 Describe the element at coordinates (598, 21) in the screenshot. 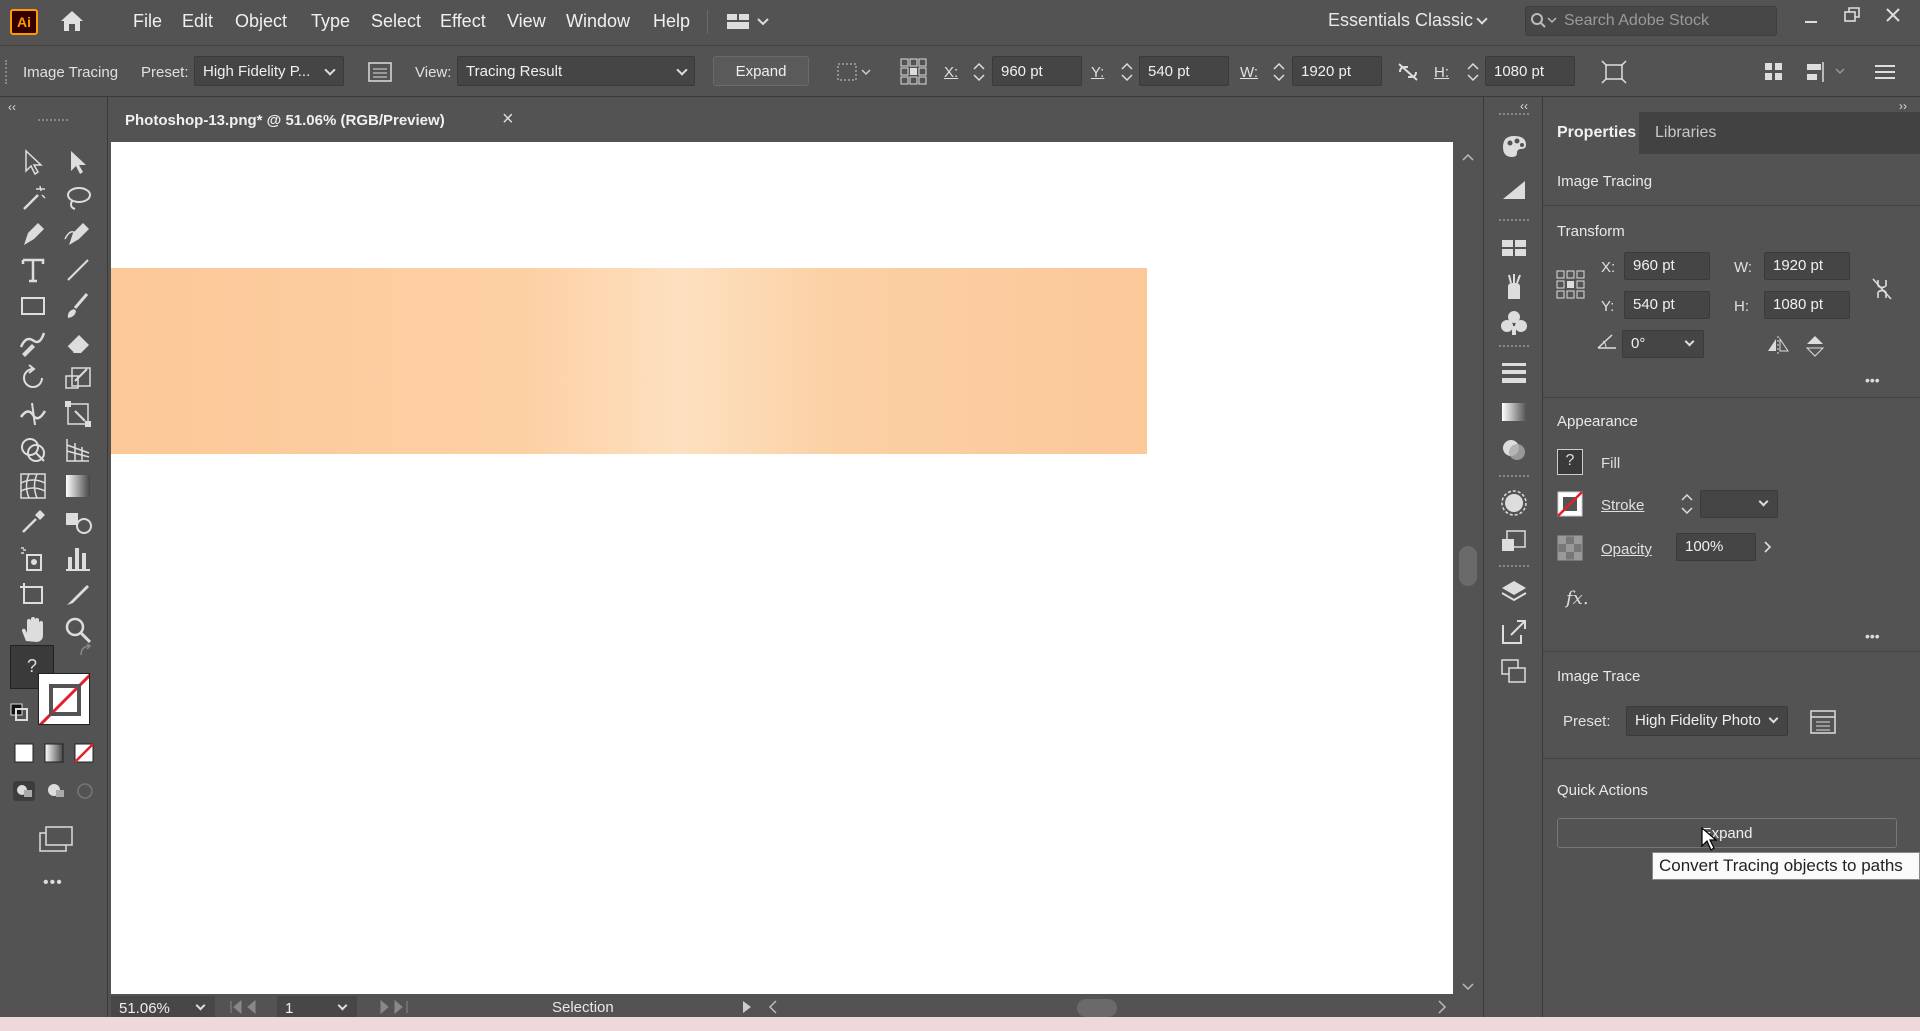

I see `menu-window: Window` at that location.